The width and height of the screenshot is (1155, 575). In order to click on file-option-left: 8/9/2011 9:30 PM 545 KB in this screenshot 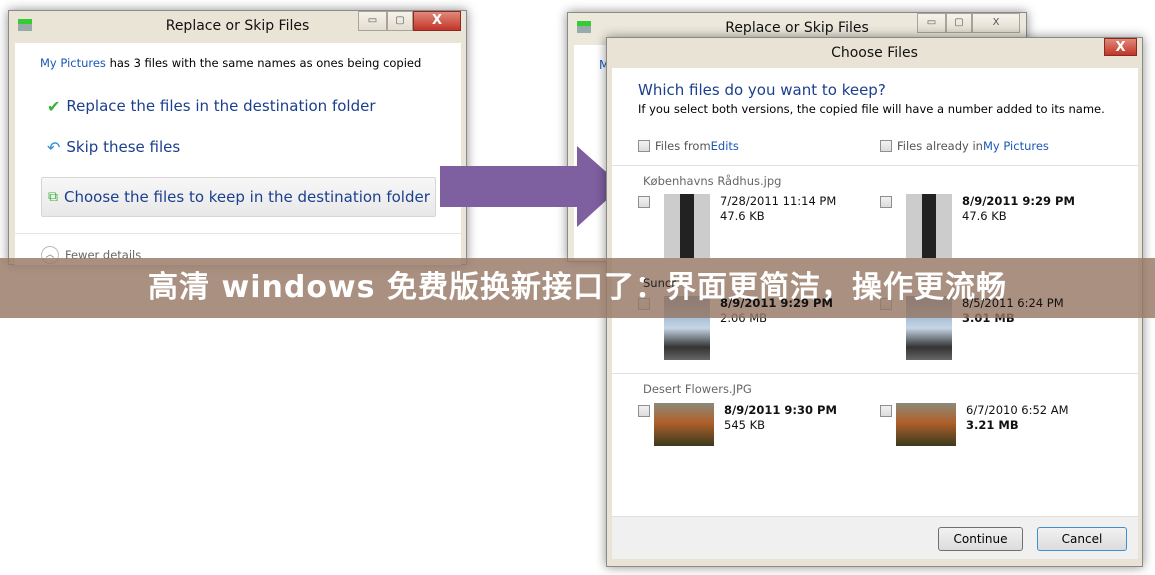, I will do `click(737, 424)`.